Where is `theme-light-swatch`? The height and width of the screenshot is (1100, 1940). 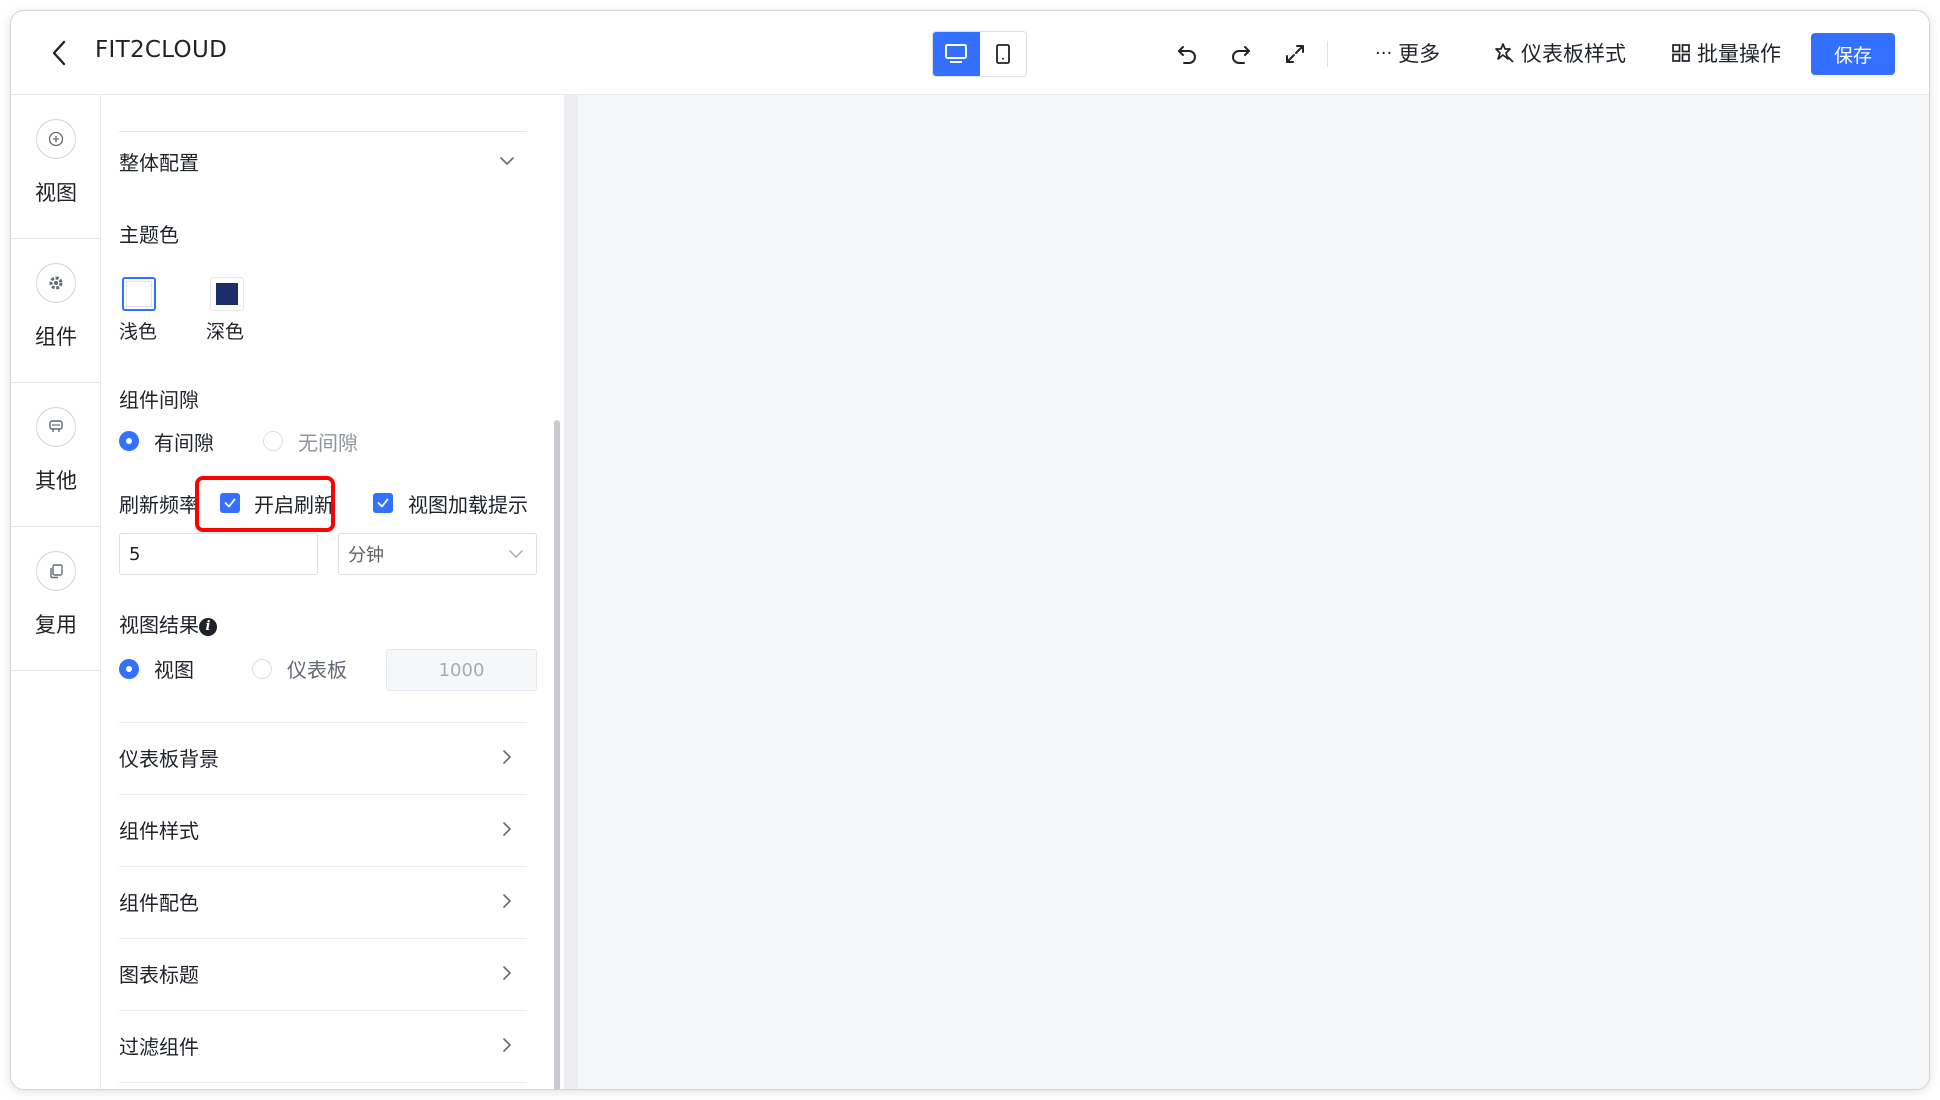
theme-light-swatch is located at coordinates (139, 294).